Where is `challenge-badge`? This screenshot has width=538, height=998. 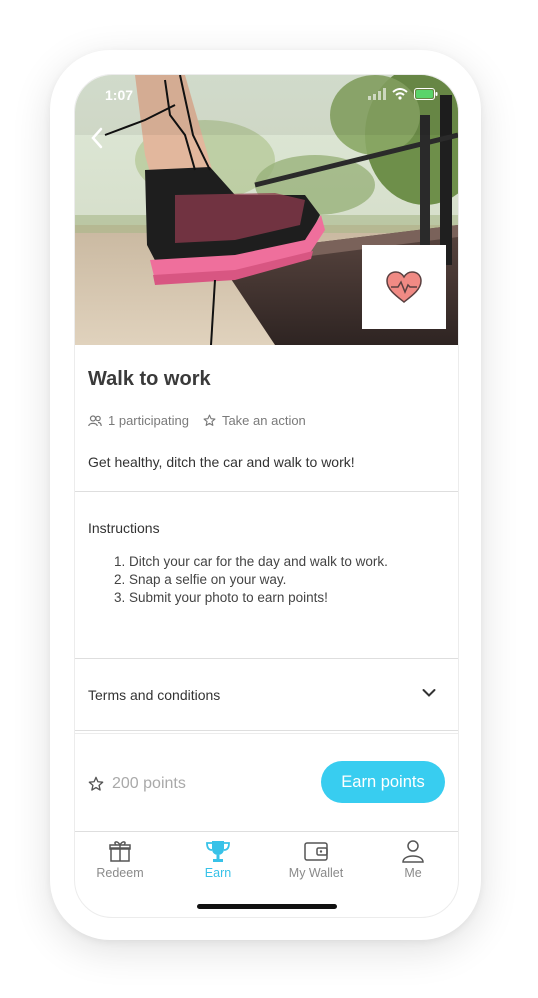 challenge-badge is located at coordinates (404, 287).